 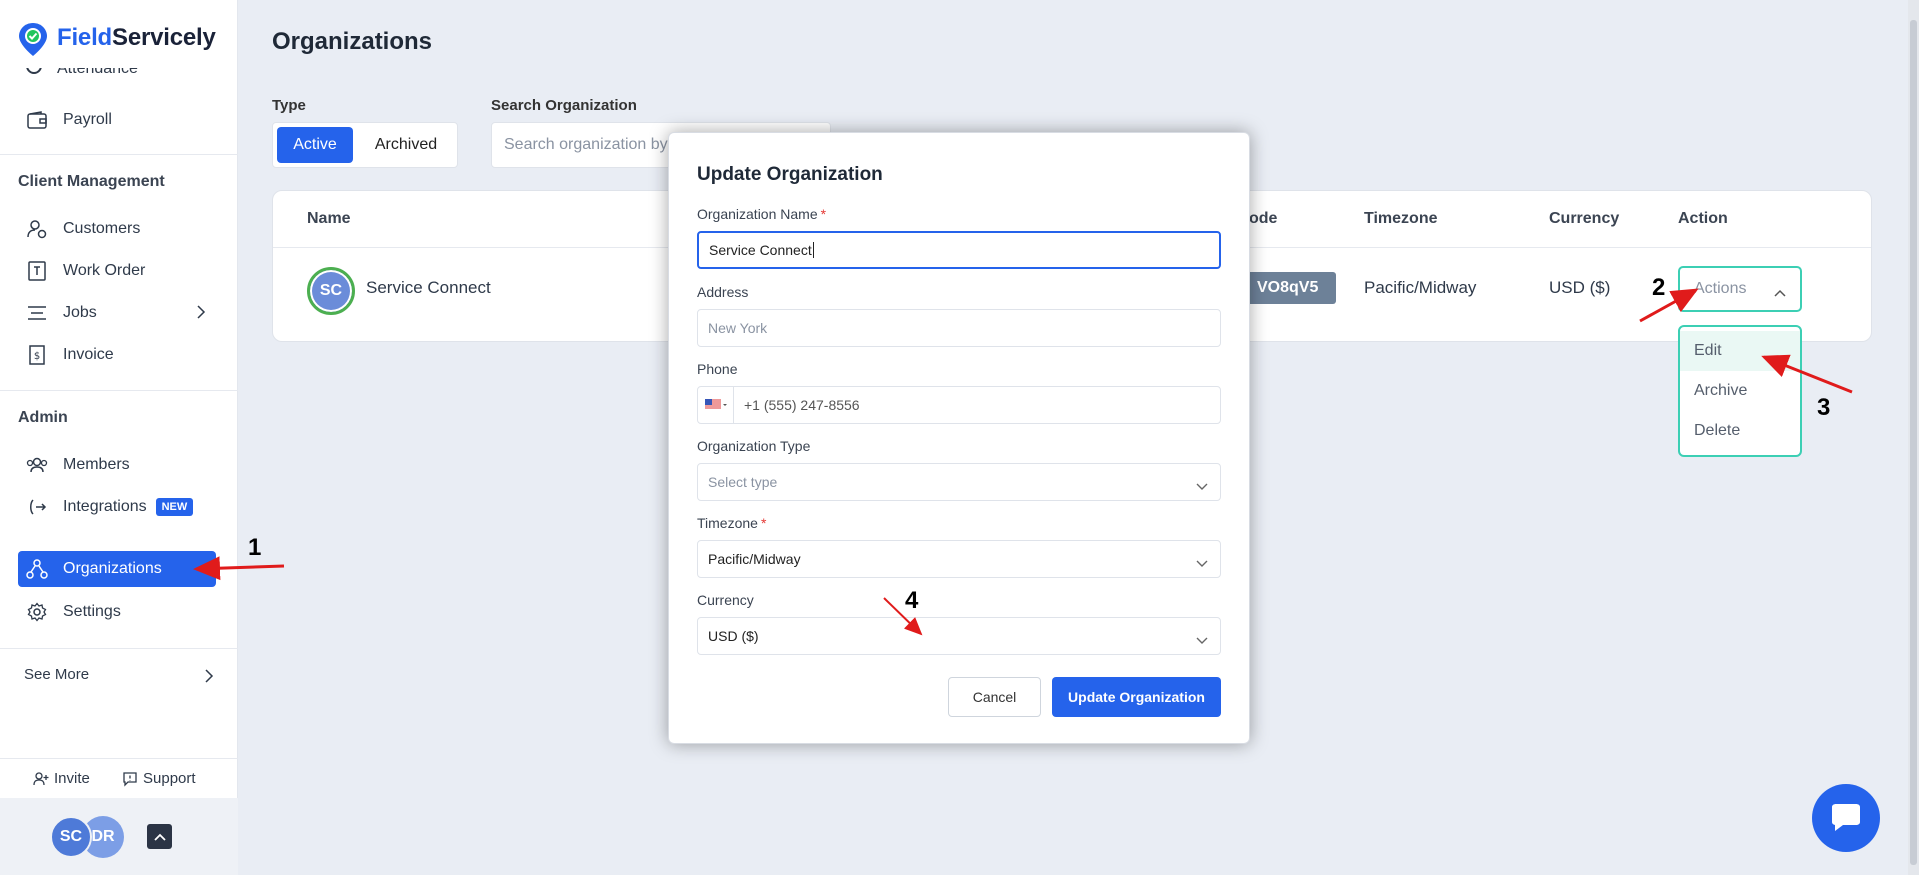 What do you see at coordinates (802, 405) in the screenshot?
I see `phone-value: +1 (555) 247-8556` at bounding box center [802, 405].